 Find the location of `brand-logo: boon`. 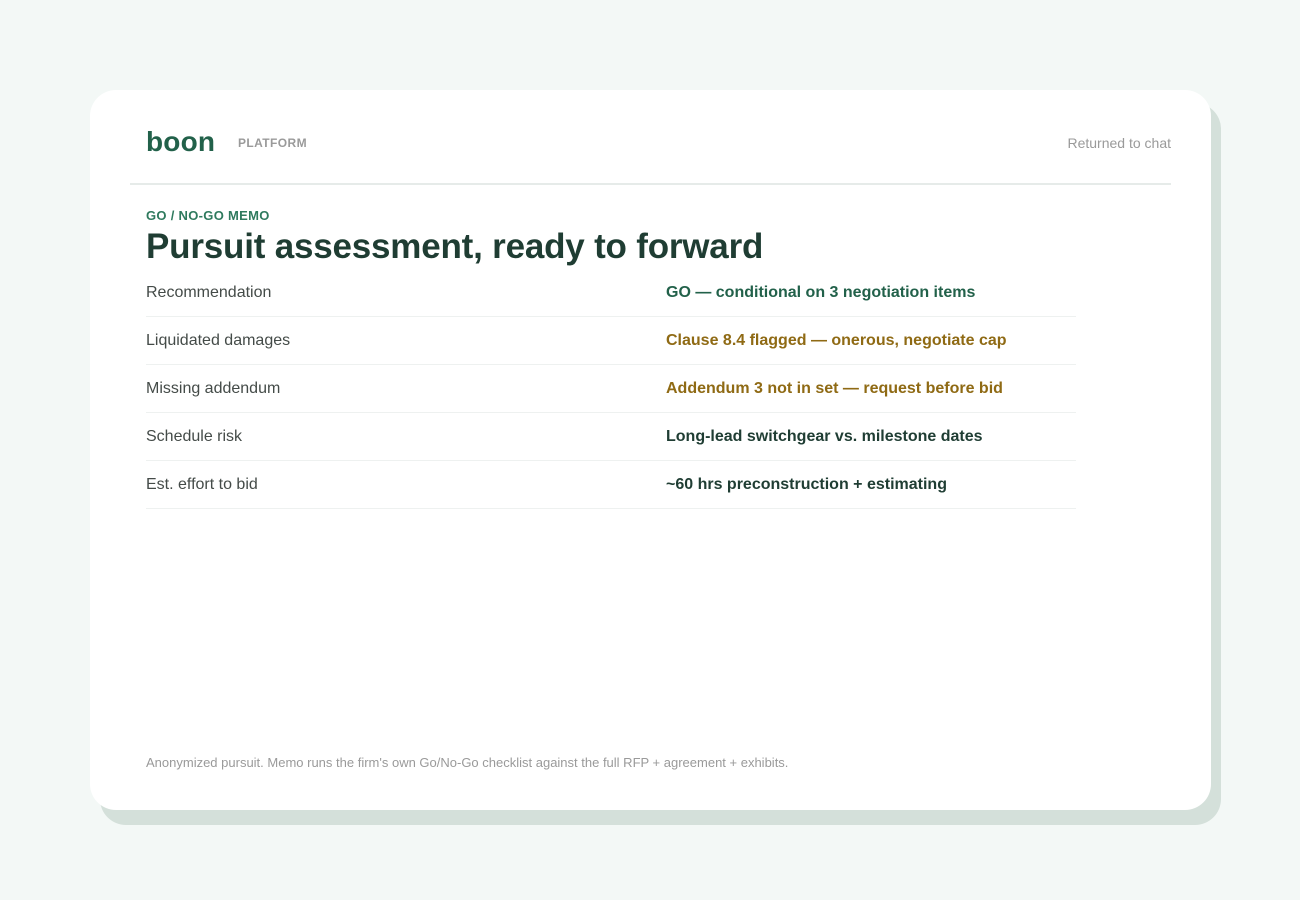

brand-logo: boon is located at coordinates (180, 142).